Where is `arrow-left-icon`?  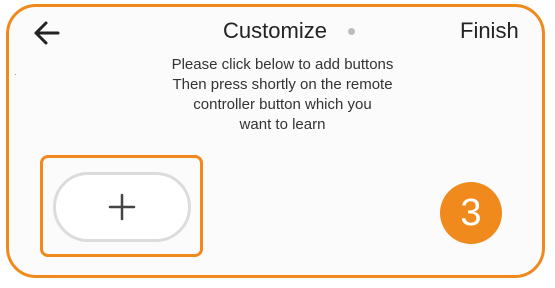
arrow-left-icon is located at coordinates (47, 33).